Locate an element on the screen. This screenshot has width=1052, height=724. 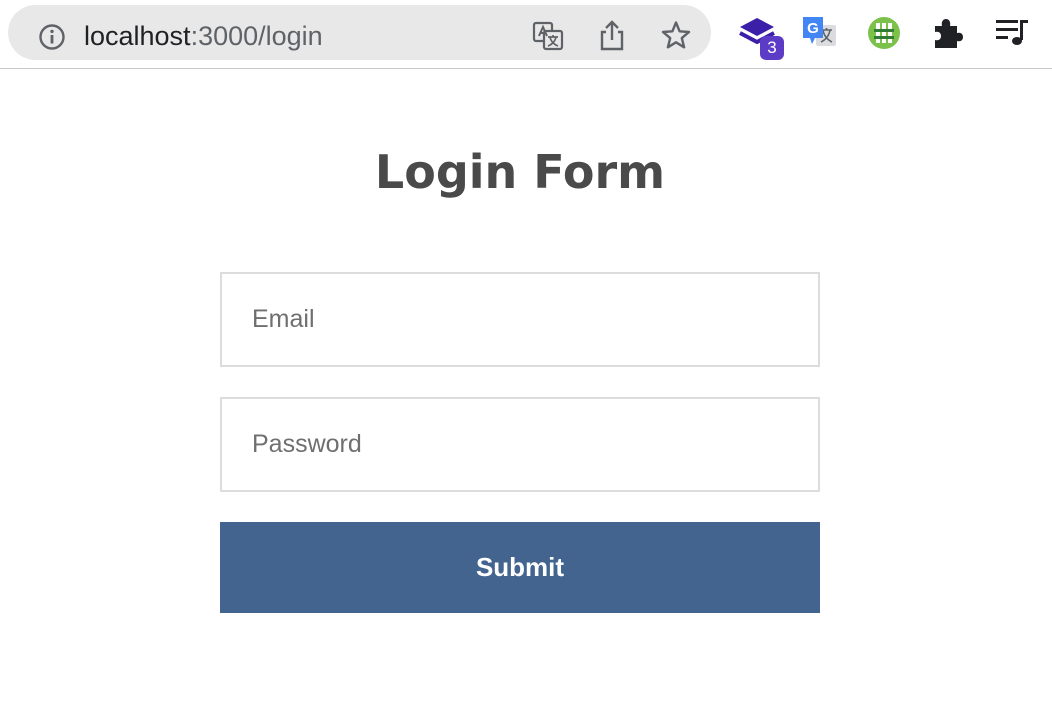
browser-toolbar: localhost:3000/login 3 G is located at coordinates (526, 34).